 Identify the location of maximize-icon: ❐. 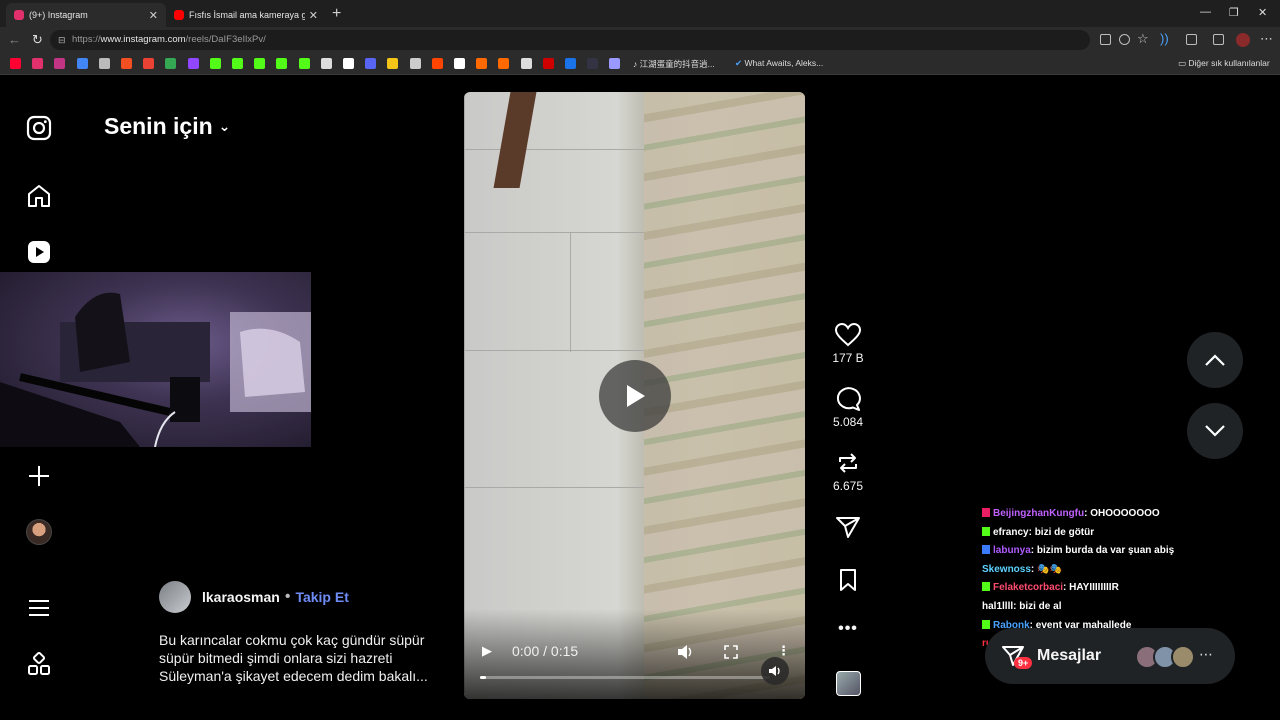
(1234, 12).